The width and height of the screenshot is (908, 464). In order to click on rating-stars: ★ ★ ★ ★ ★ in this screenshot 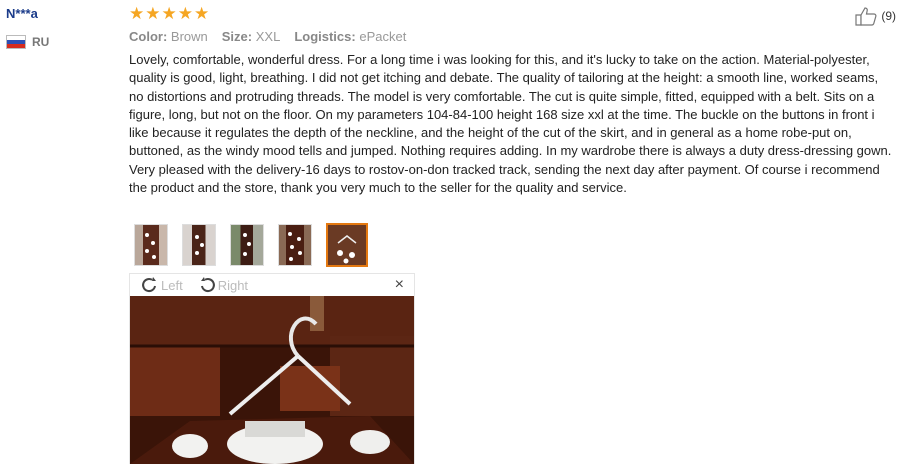, I will do `click(169, 14)`.